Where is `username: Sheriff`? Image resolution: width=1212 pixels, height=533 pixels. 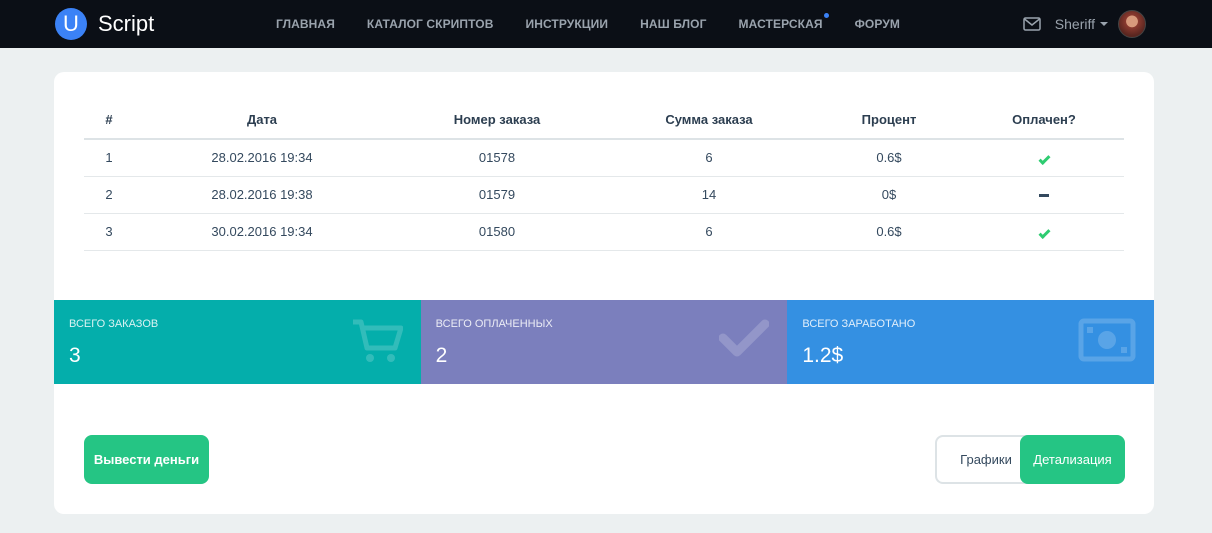
username: Sheriff is located at coordinates (1075, 24).